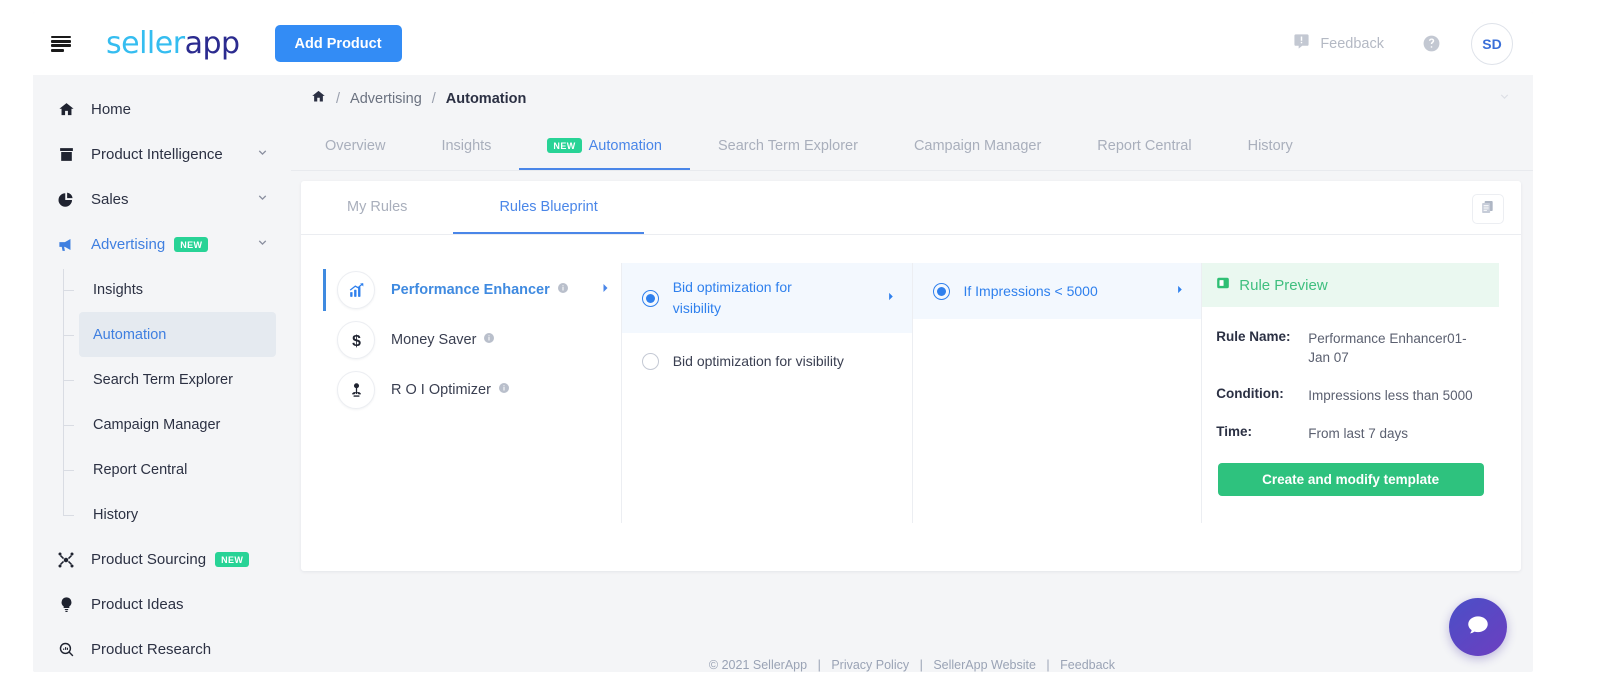  Describe the element at coordinates (549, 207) in the screenshot. I see `subtab-rules-blueprint: Rules Blueprint` at that location.